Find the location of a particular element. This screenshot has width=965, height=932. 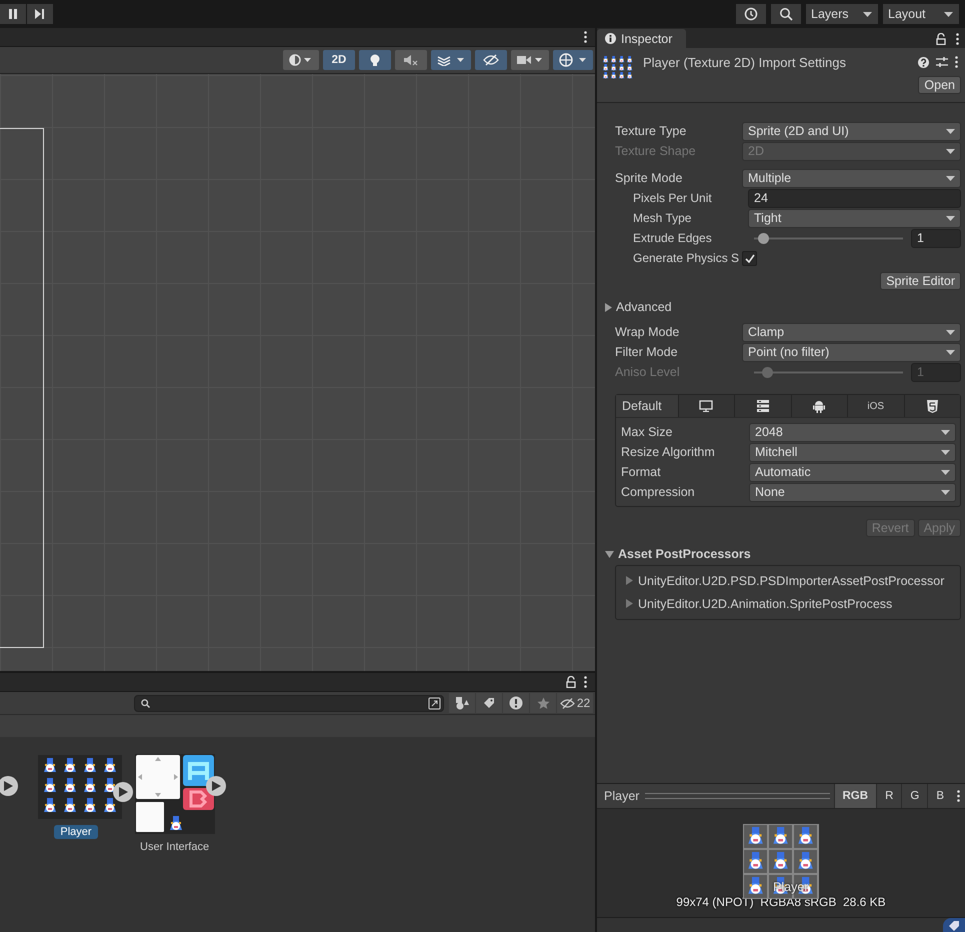

search-button is located at coordinates (786, 14).